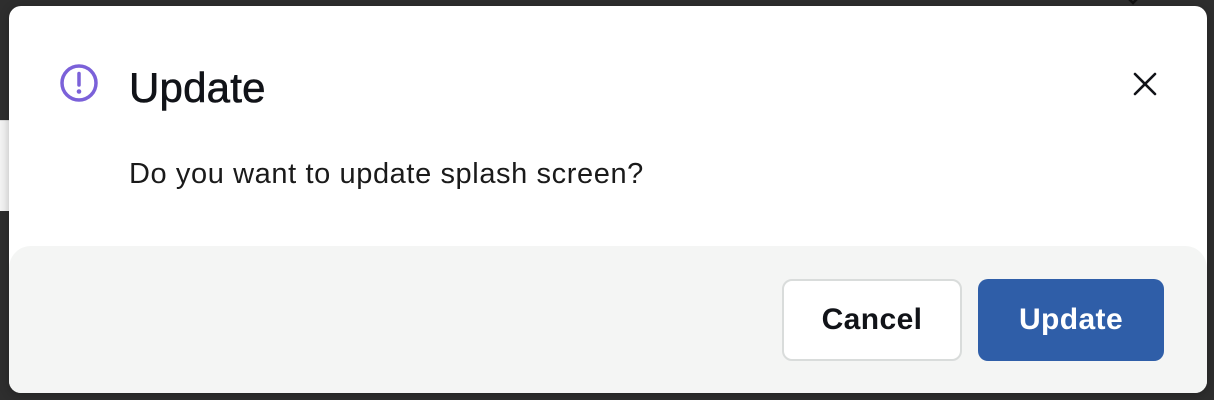 This screenshot has width=1214, height=400. What do you see at coordinates (1071, 320) in the screenshot?
I see `update-button: Update` at bounding box center [1071, 320].